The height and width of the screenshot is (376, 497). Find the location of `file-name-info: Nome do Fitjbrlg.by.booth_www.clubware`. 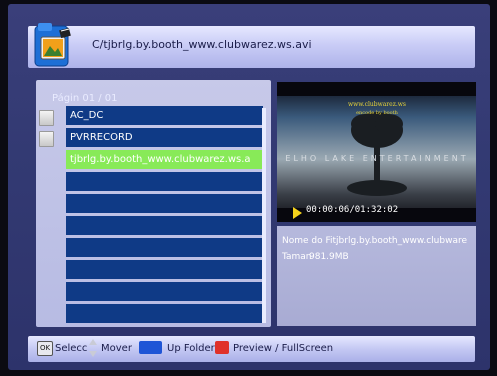

file-name-info: Nome do Fitjbrlg.by.booth_www.clubware is located at coordinates (374, 241).